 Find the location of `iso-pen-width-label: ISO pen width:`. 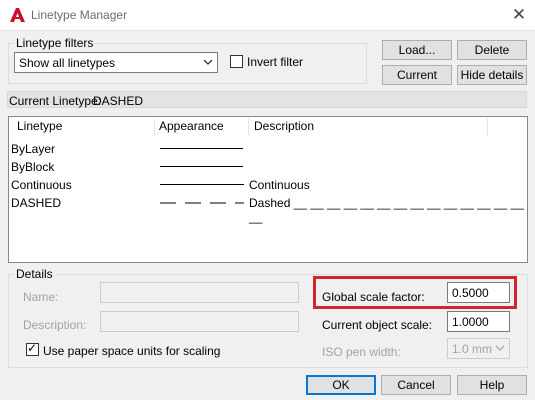

iso-pen-width-label: ISO pen width: is located at coordinates (361, 352).